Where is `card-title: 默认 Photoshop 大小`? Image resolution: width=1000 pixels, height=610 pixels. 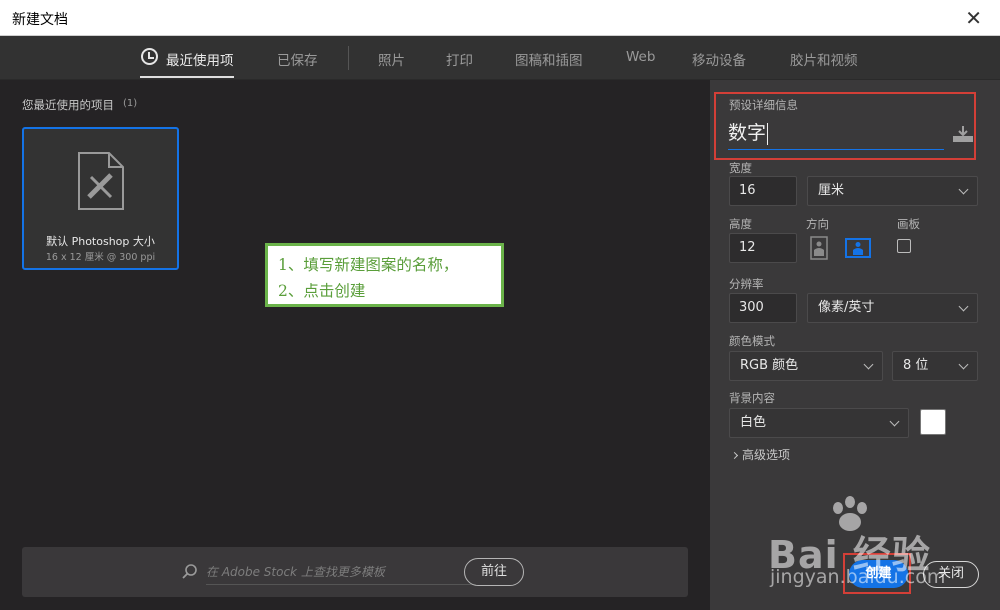
card-title: 默认 Photoshop 大小 is located at coordinates (100, 241).